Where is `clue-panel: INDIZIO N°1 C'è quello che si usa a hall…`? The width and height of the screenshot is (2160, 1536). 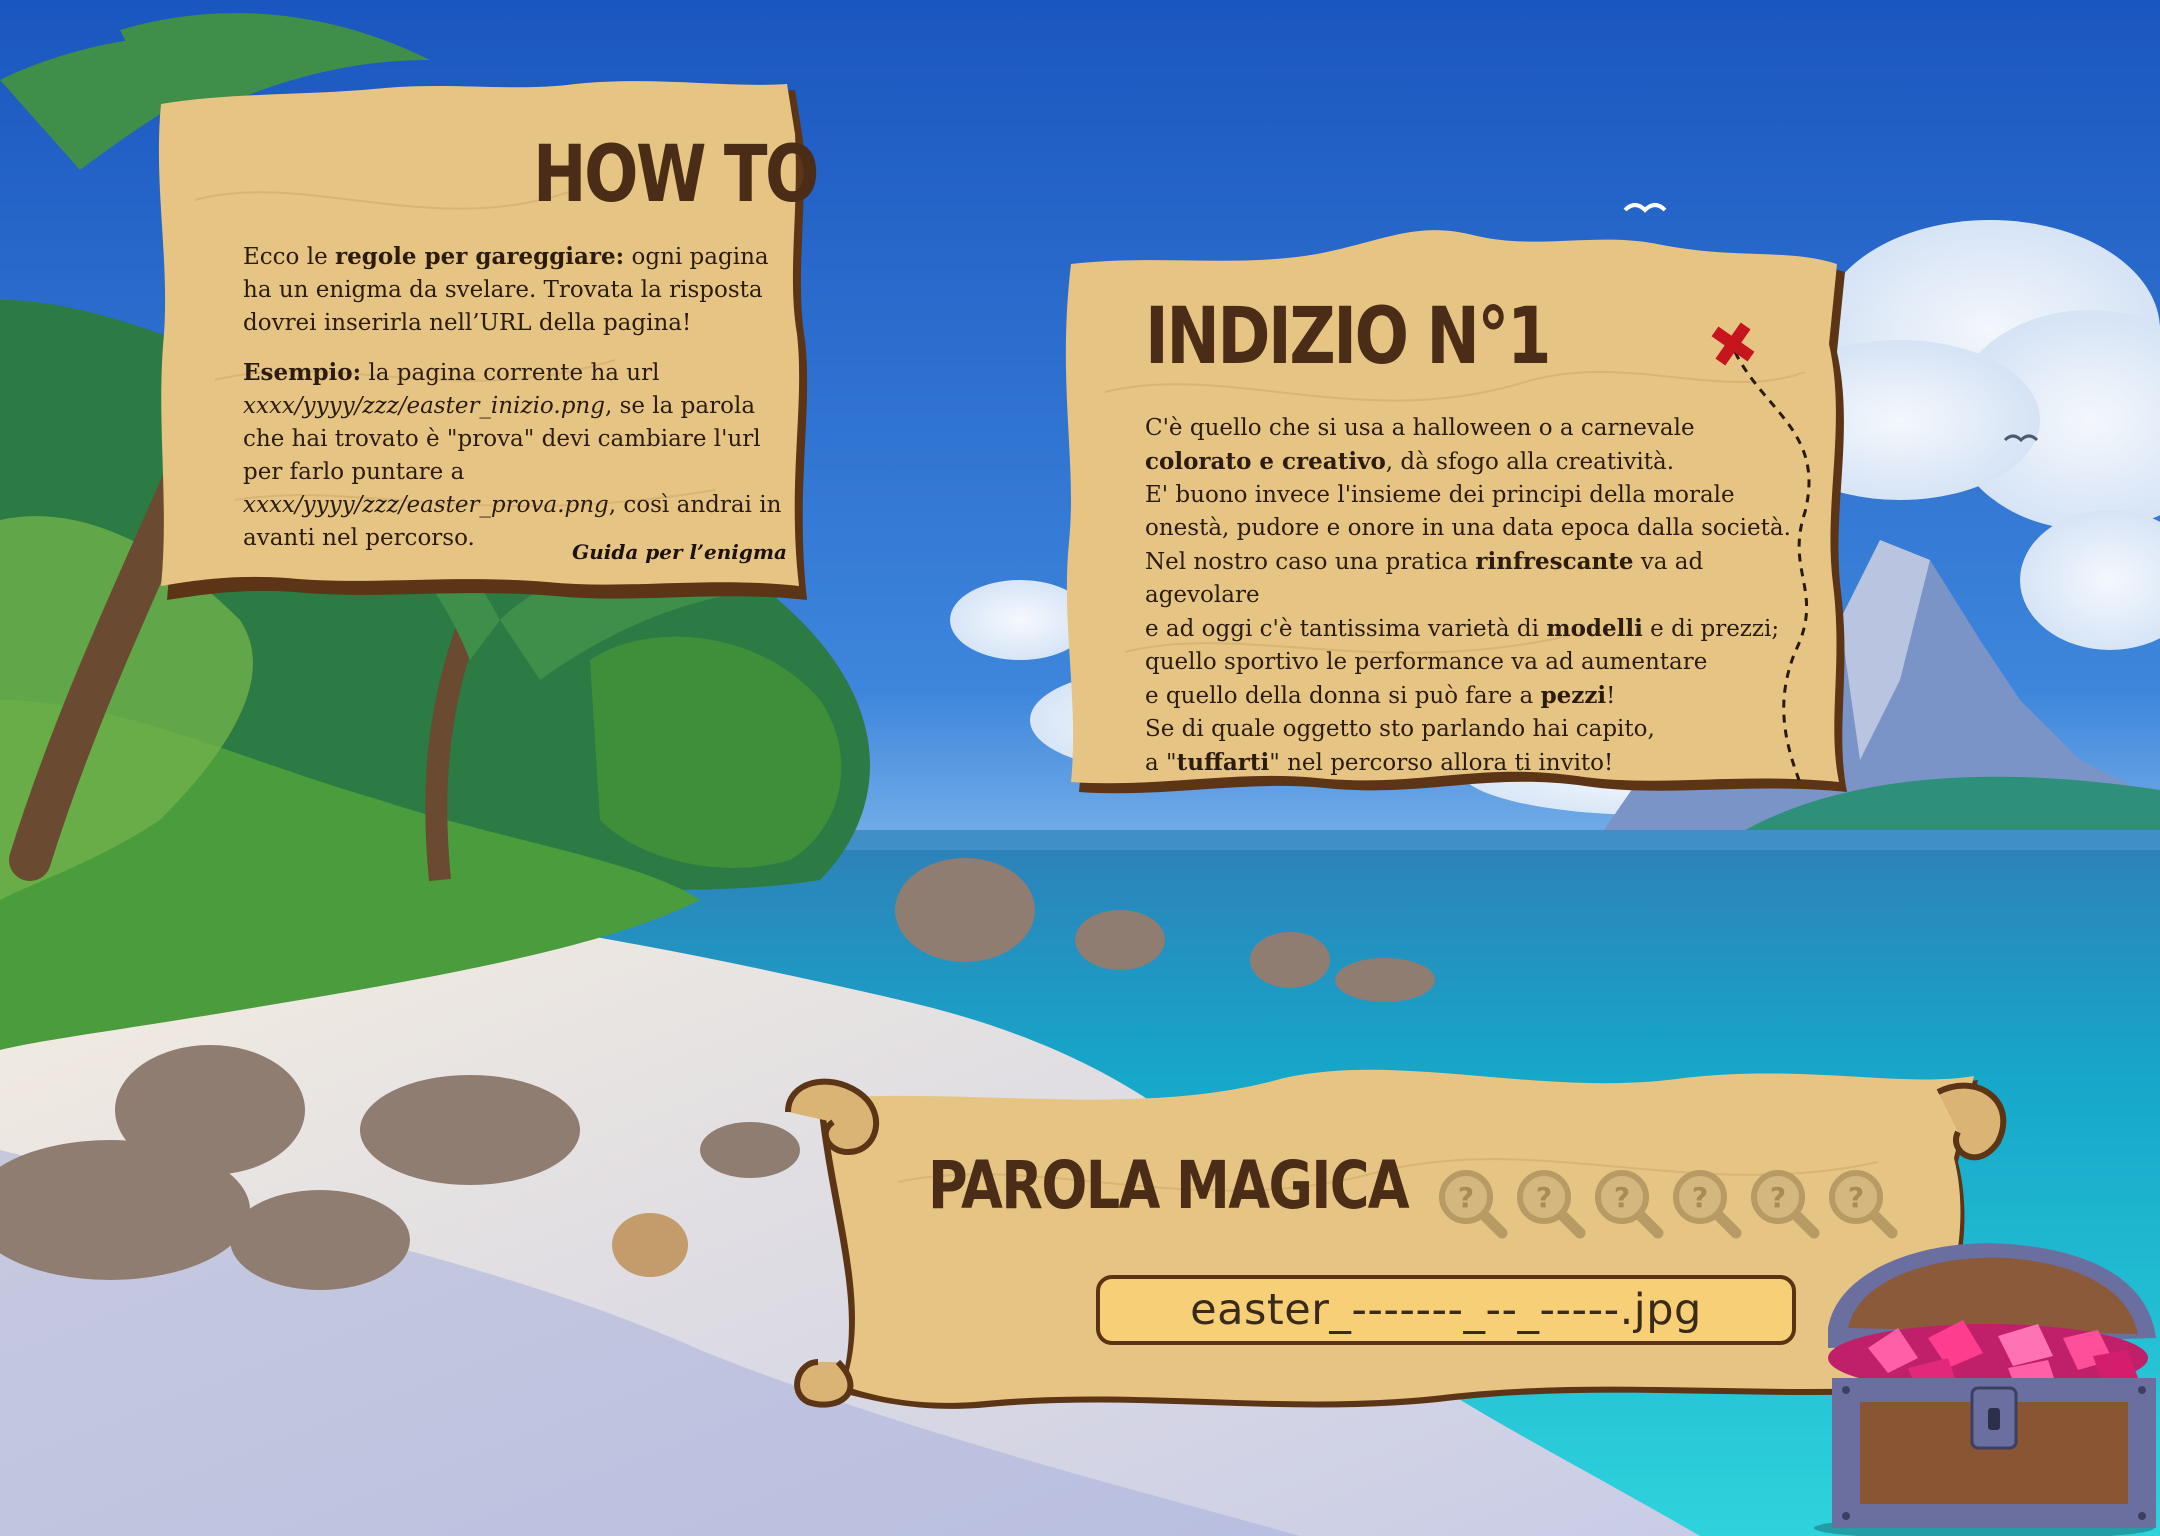
clue-panel: INDIZIO N°1 C'è quello che si usa a hall… is located at coordinates (1460, 517).